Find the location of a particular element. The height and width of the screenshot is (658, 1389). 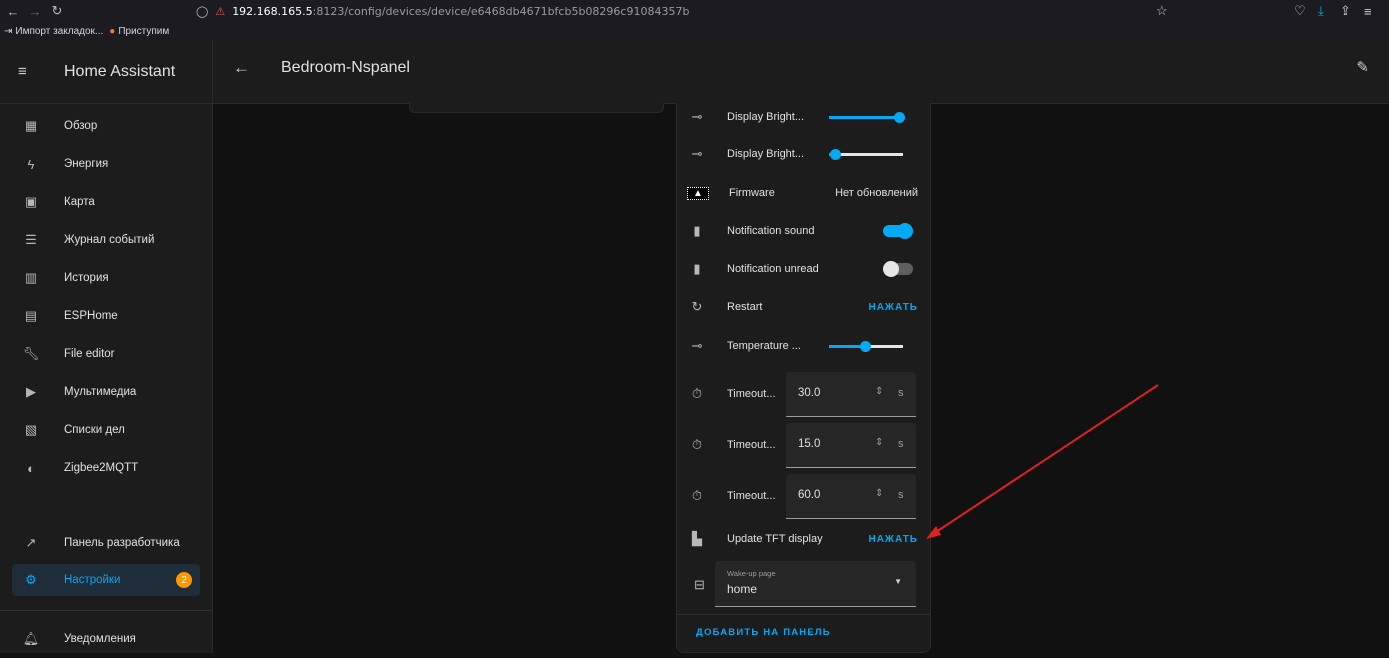

sidebar-item-settings: ⚙ Настройки 2 is located at coordinates (106, 580).